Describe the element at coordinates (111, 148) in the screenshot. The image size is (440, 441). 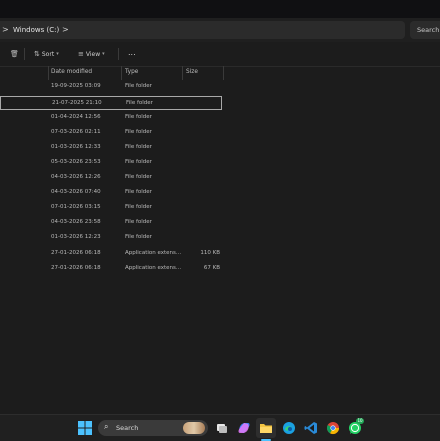
I see `file-row: 01-03-2026 12:33 File folder` at that location.